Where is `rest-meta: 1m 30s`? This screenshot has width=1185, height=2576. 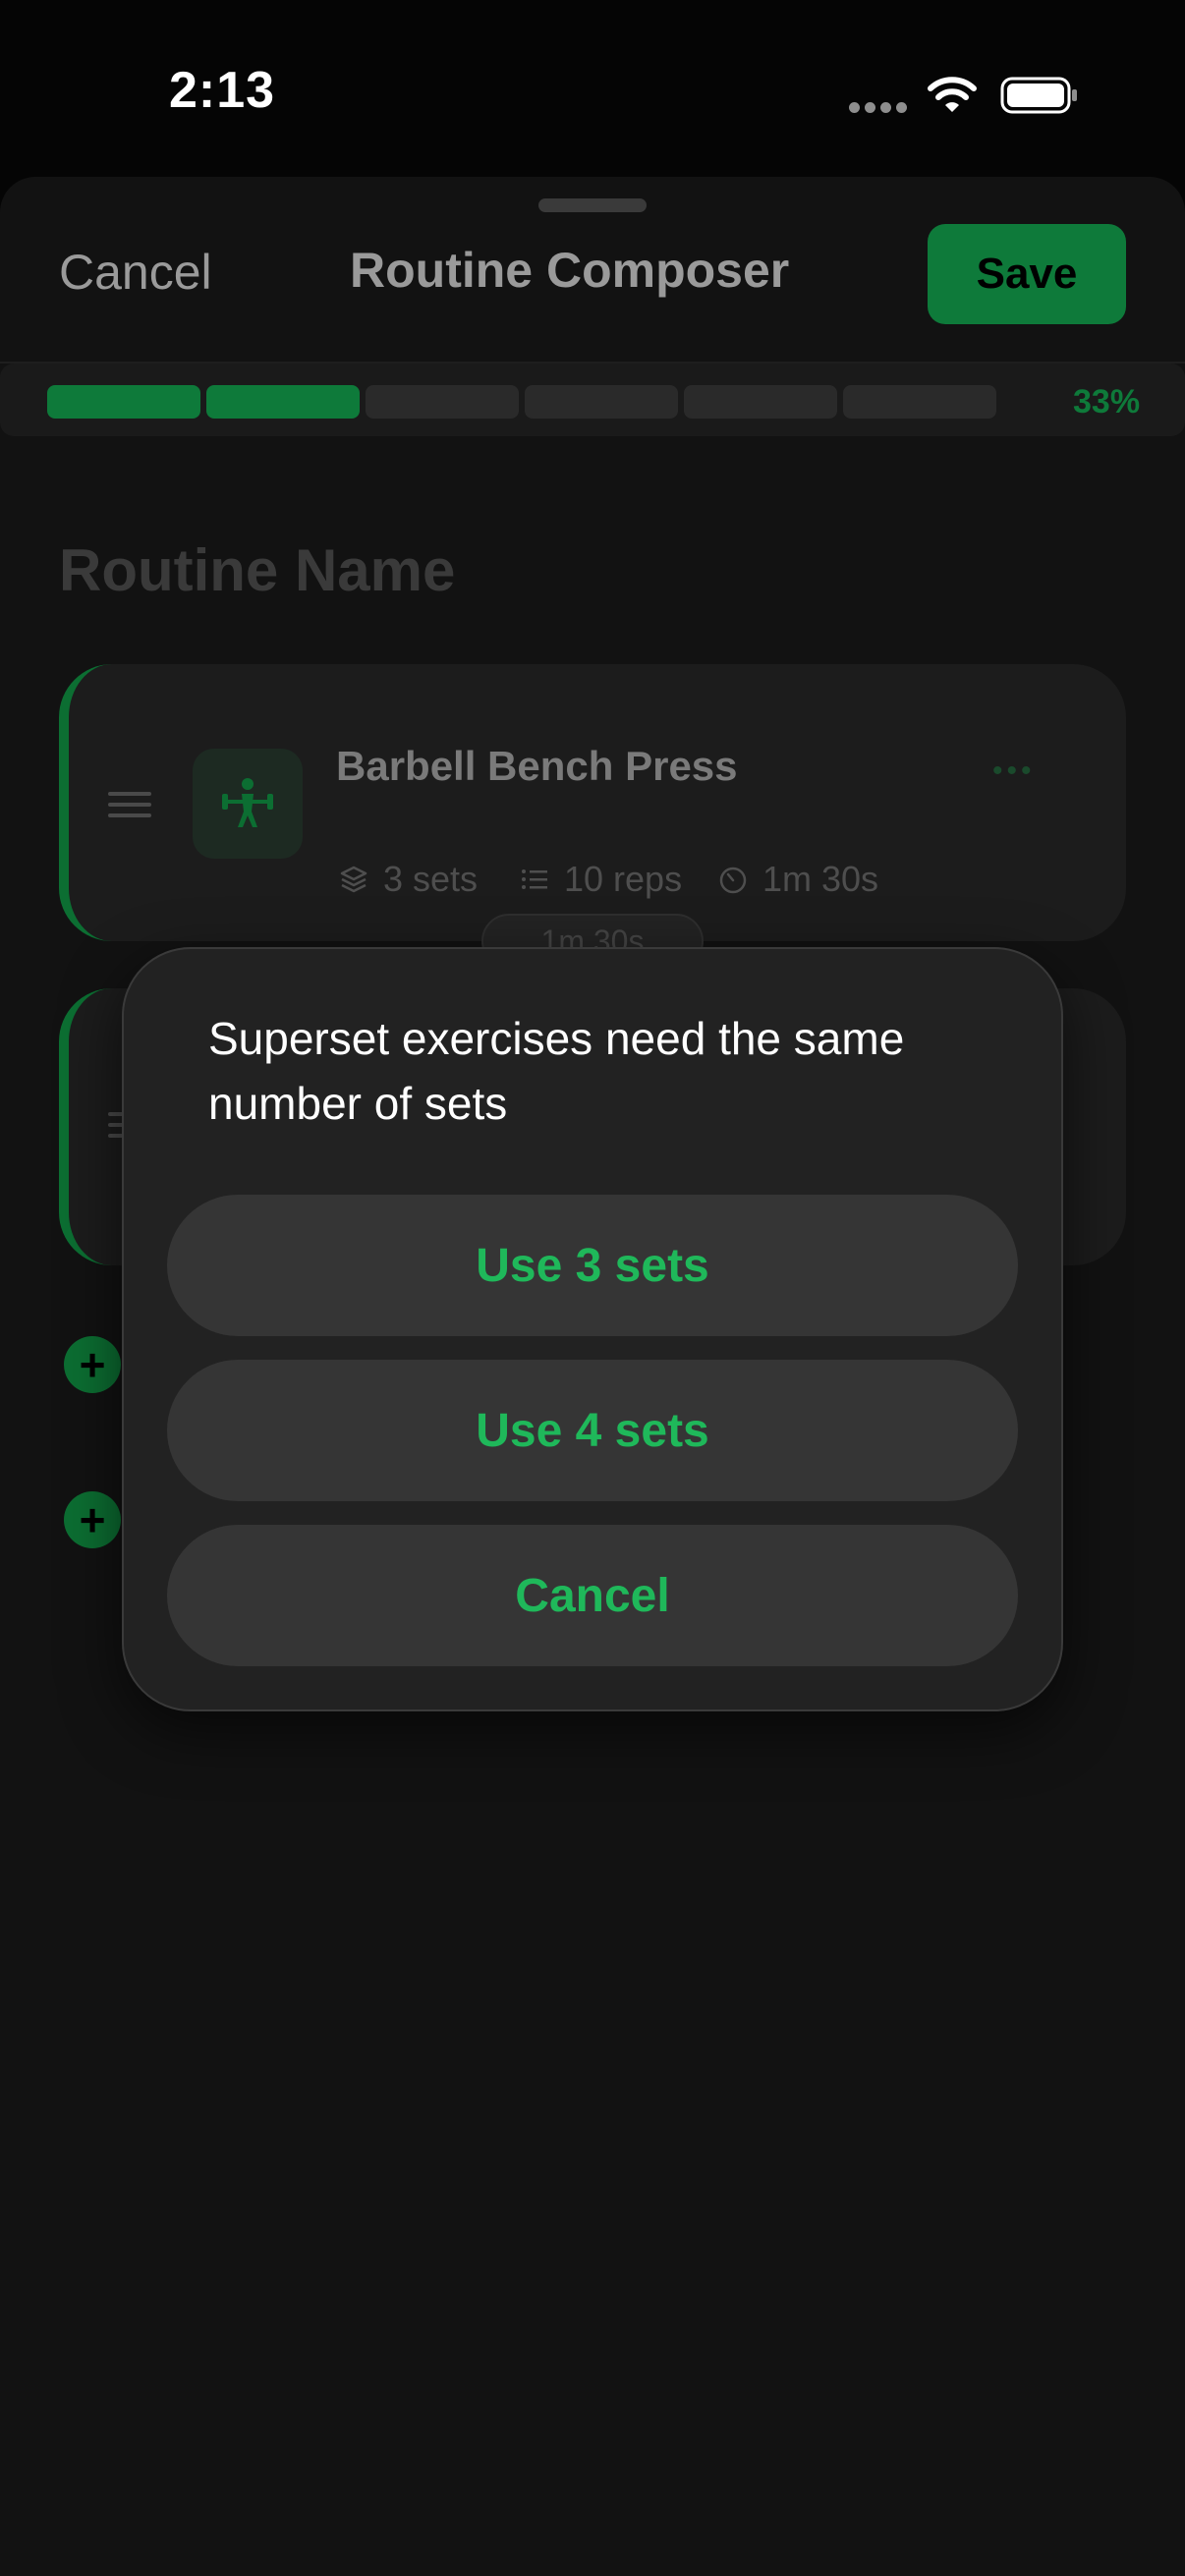 rest-meta: 1m 30s is located at coordinates (798, 879).